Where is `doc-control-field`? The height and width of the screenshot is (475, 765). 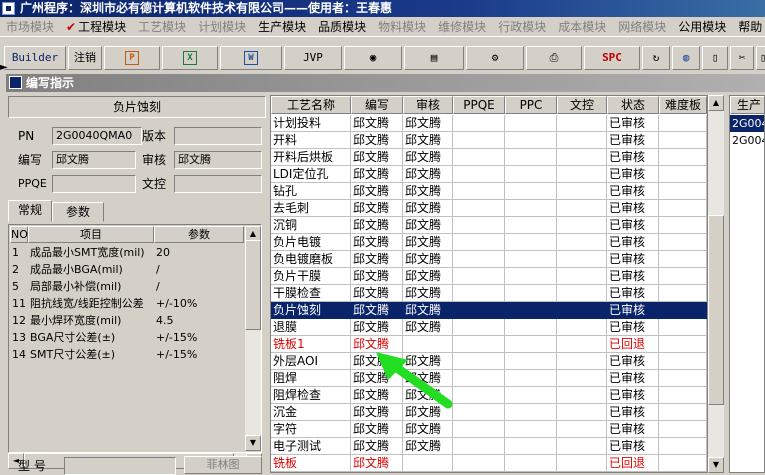
doc-control-field is located at coordinates (218, 184).